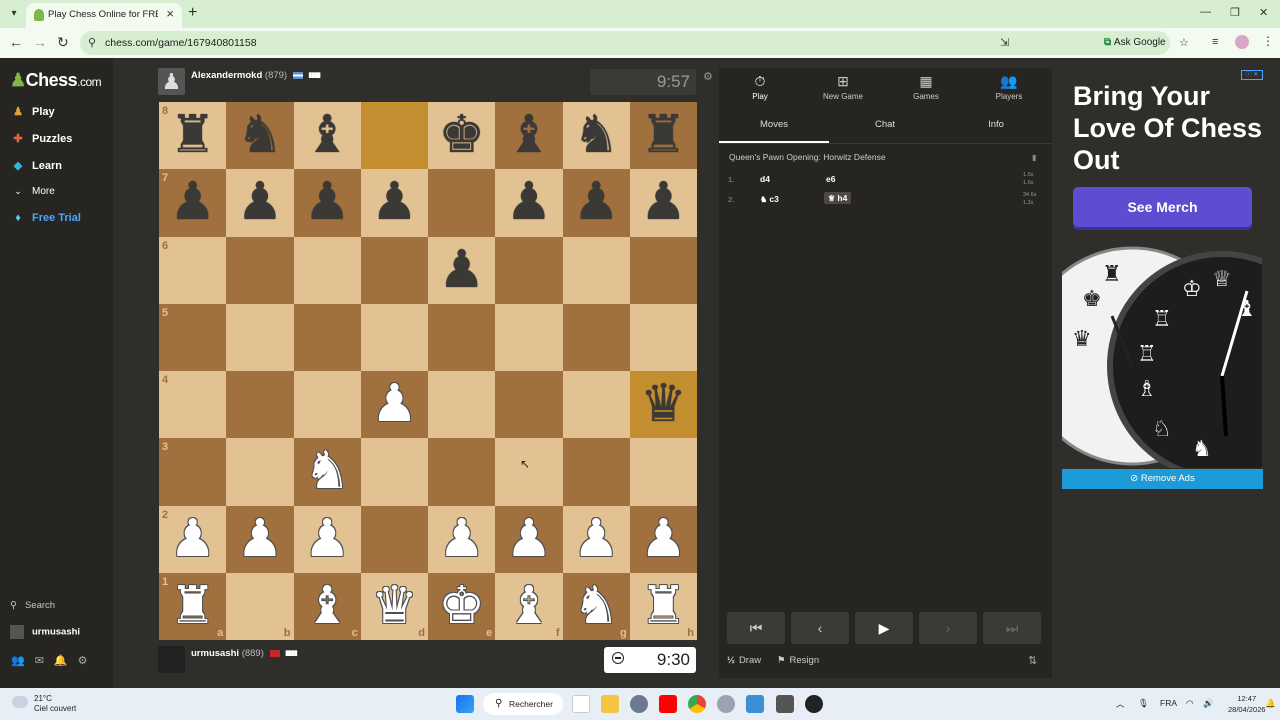  What do you see at coordinates (32, 605) in the screenshot?
I see `sidebar-search: ⚲ Search` at bounding box center [32, 605].